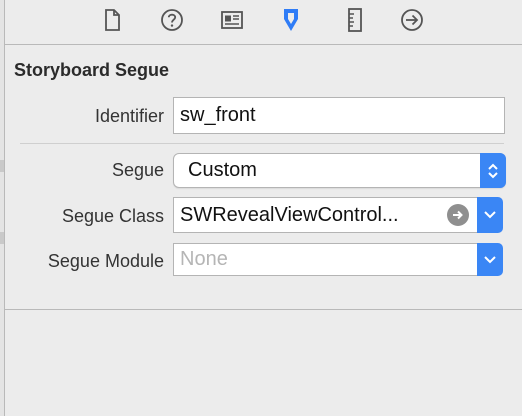 This screenshot has height=416, width=522. I want to click on identifier-value: sw_front, so click(218, 115).